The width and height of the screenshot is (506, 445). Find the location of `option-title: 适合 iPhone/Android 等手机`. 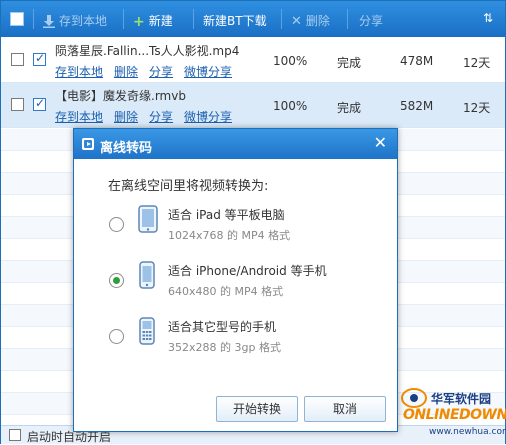

option-title: 适合 iPhone/Android 等手机 is located at coordinates (247, 271).